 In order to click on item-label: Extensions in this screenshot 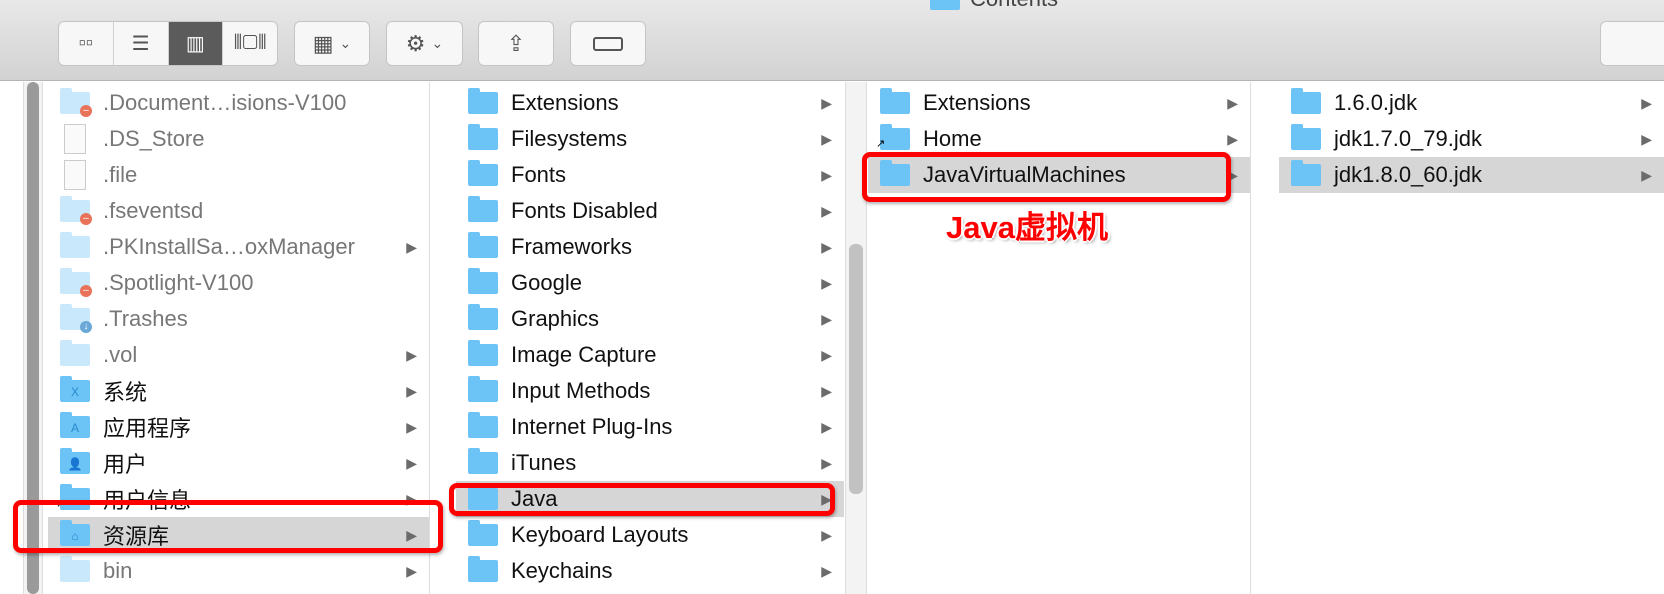, I will do `click(977, 102)`.